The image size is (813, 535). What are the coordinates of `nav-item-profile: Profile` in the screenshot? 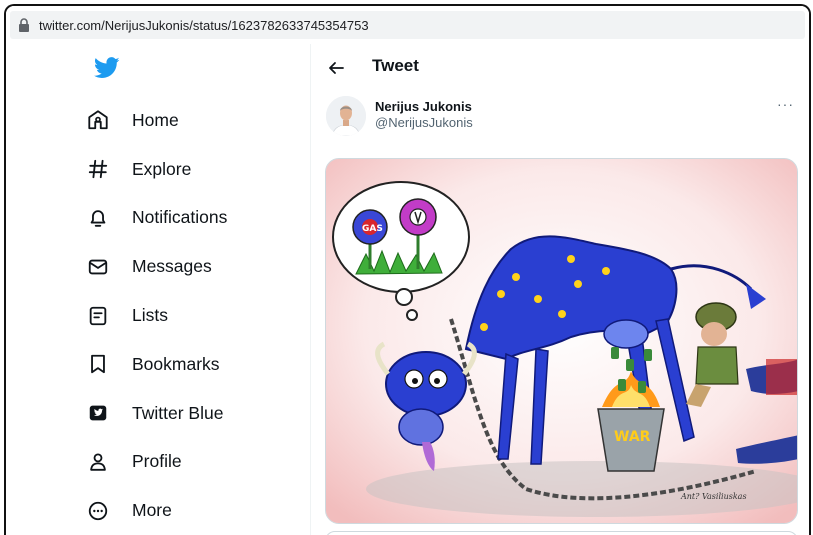 It's located at (154, 462).